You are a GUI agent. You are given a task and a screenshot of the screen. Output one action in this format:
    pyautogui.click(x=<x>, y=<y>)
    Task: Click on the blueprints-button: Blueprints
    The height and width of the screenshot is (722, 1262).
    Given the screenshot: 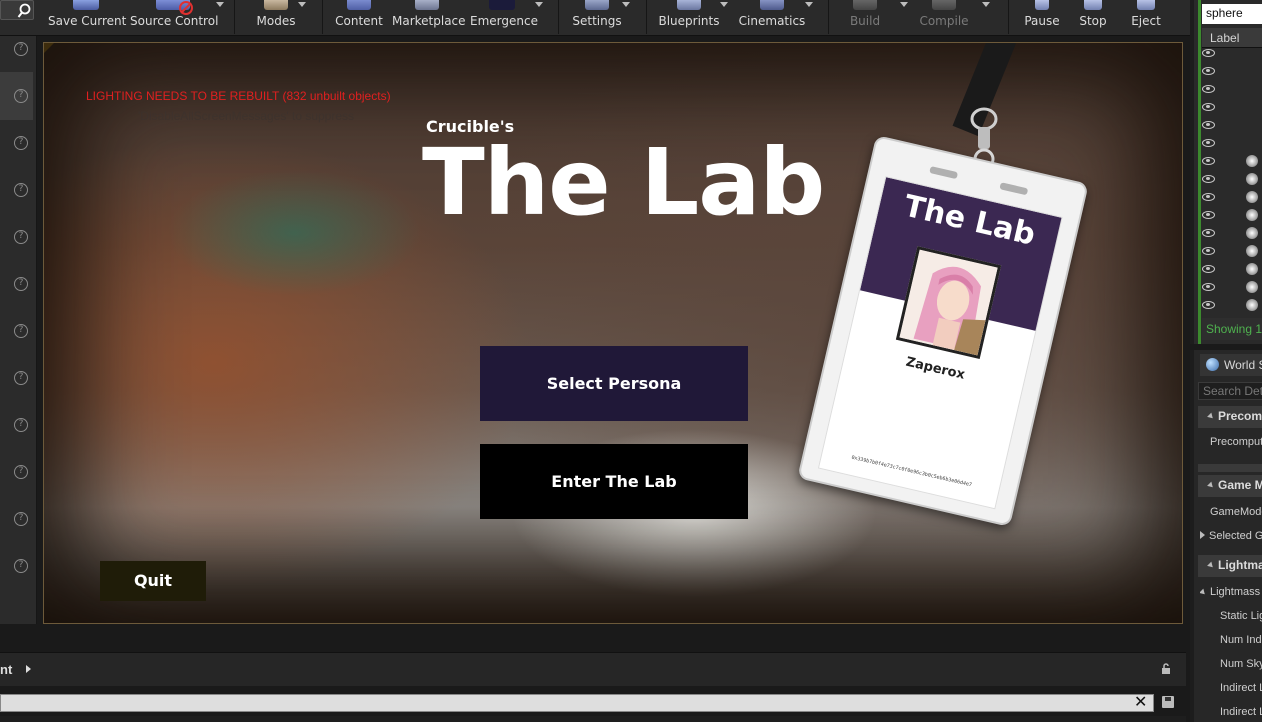 What is the action you would take?
    pyautogui.click(x=689, y=18)
    